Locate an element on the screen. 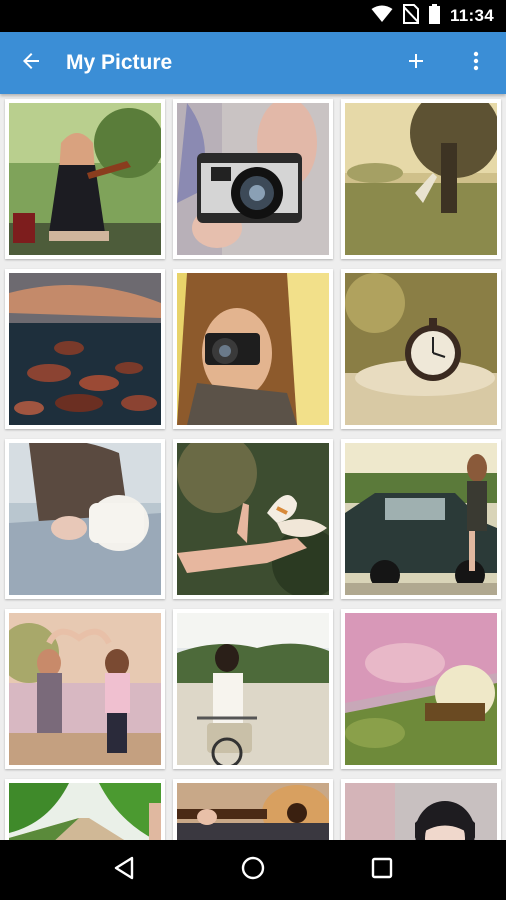 This screenshot has width=506, height=900. photo-butterfly-hand is located at coordinates (253, 519).